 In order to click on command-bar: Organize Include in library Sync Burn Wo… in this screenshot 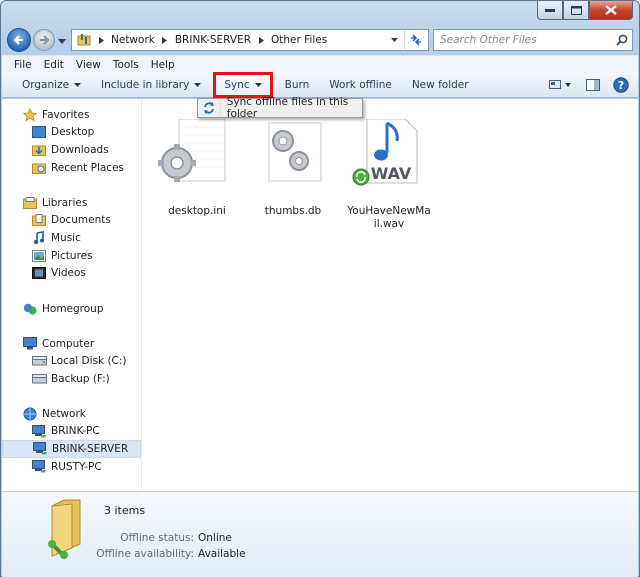, I will do `click(320, 85)`.